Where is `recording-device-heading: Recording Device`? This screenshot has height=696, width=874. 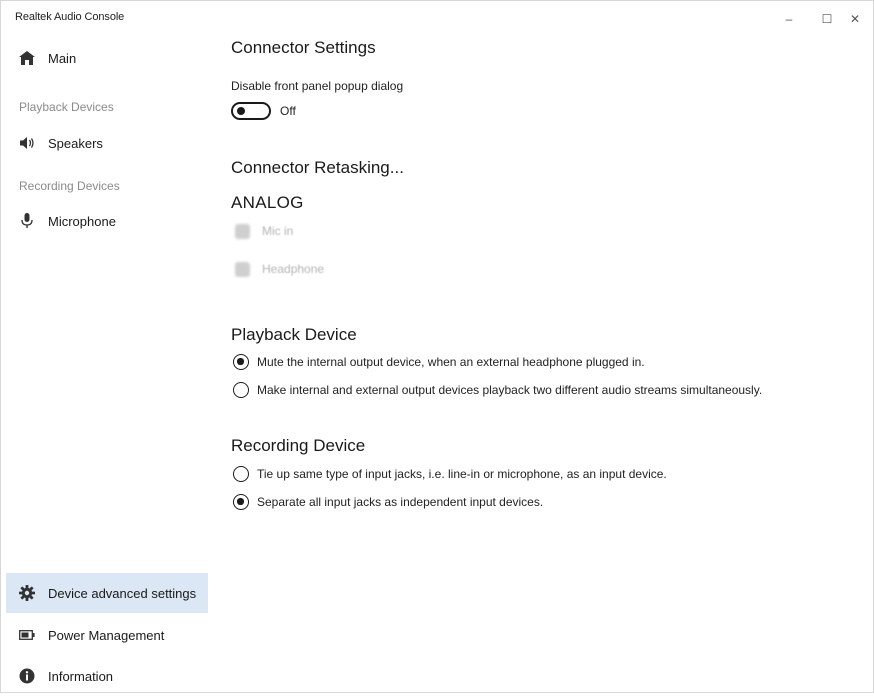
recording-device-heading: Recording Device is located at coordinates (298, 445).